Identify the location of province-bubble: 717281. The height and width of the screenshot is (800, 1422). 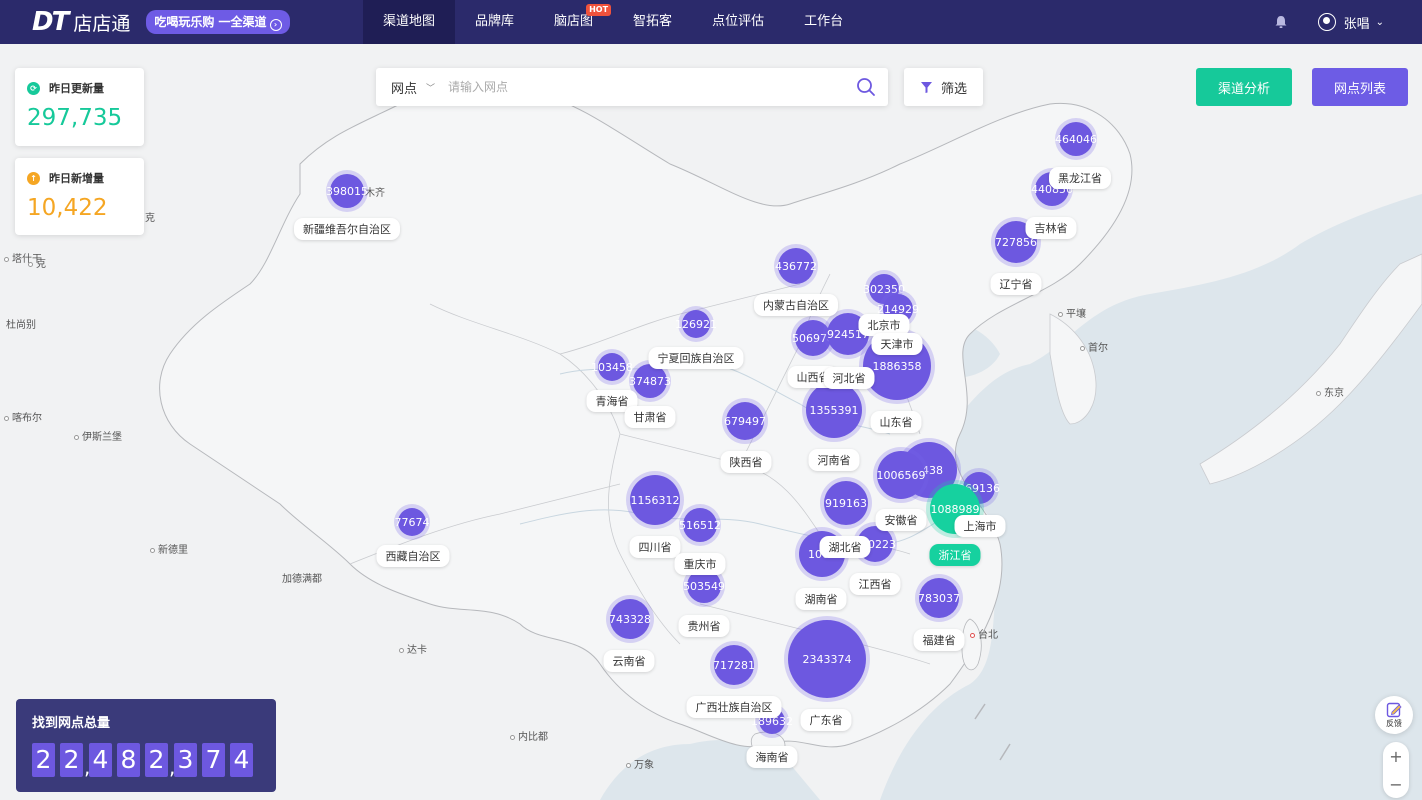
(734, 665).